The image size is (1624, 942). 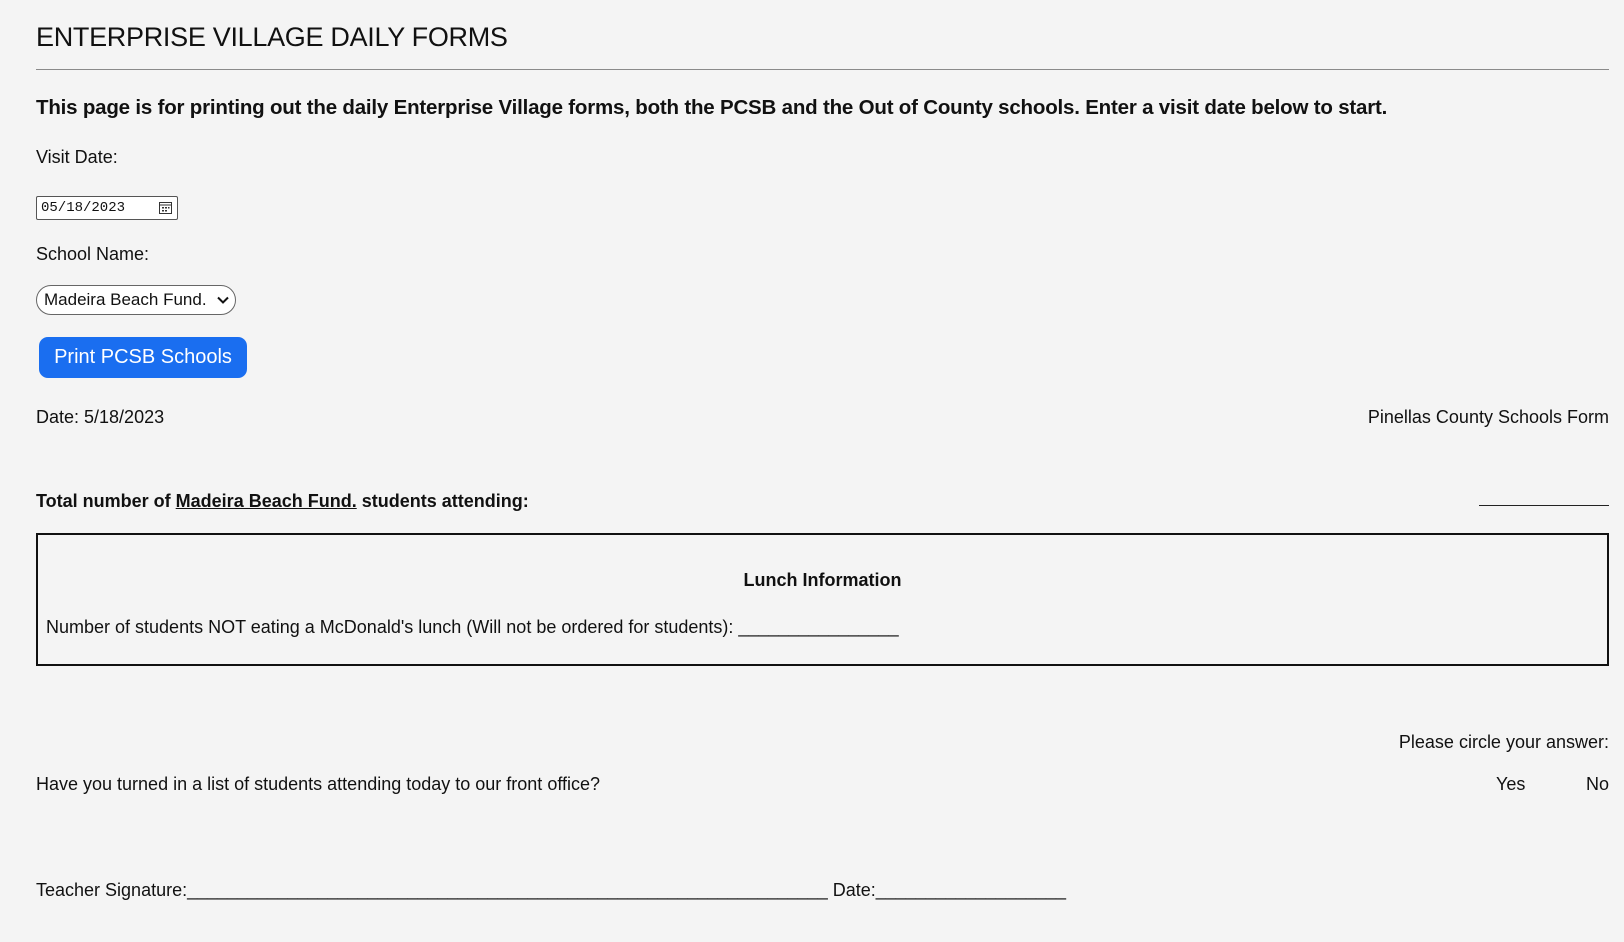 I want to click on answer-no: No, so click(x=1598, y=784).